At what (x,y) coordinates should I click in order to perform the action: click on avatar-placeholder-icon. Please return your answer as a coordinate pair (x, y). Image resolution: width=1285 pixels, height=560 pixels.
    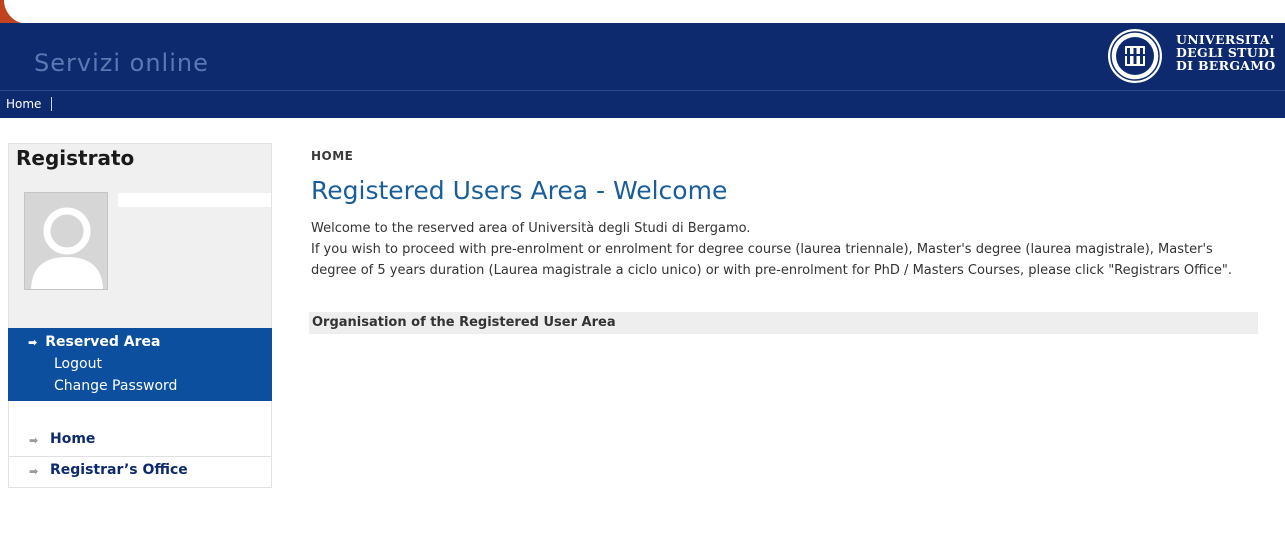
    Looking at the image, I should click on (66, 241).